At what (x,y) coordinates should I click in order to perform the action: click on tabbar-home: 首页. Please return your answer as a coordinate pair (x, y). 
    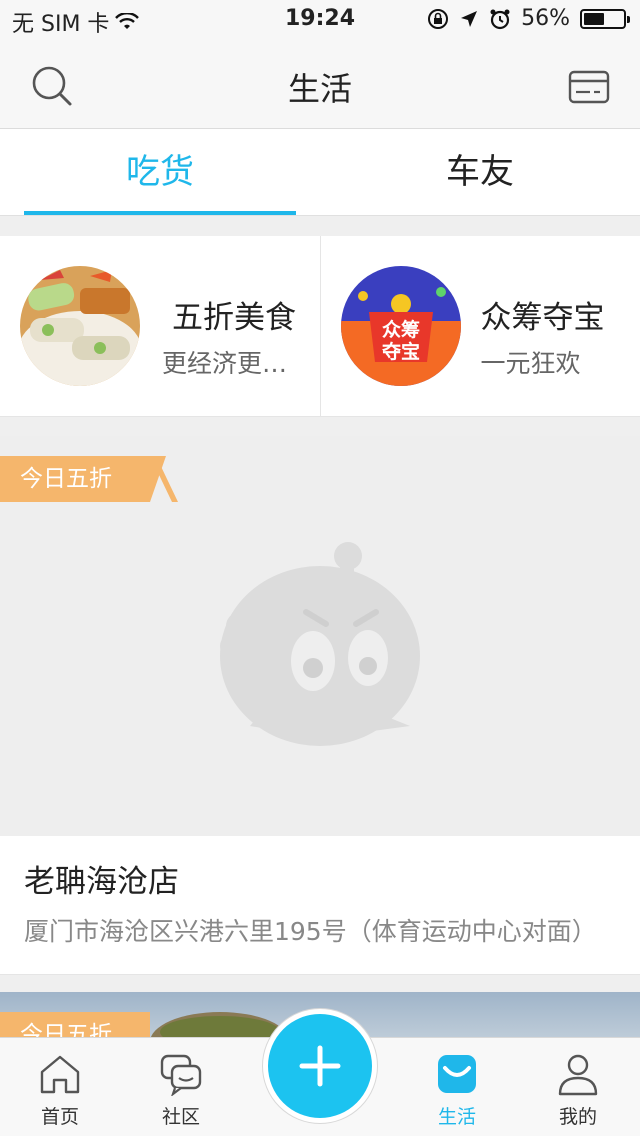
    Looking at the image, I should click on (60, 1087).